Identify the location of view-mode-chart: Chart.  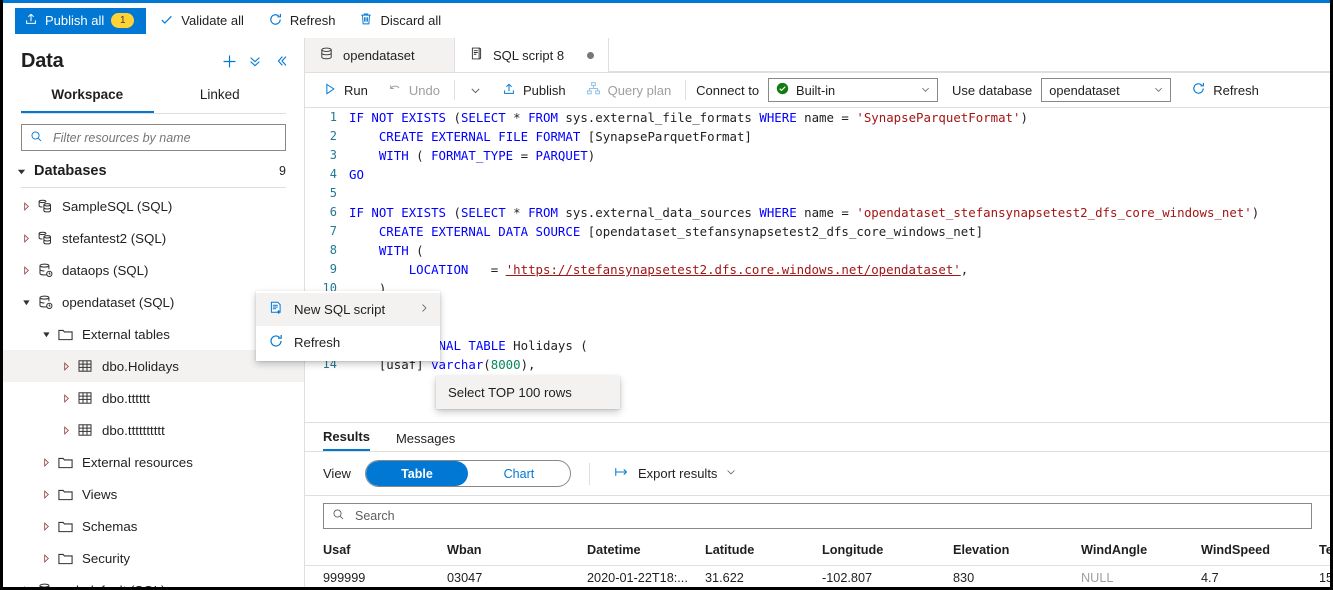
(519, 473).